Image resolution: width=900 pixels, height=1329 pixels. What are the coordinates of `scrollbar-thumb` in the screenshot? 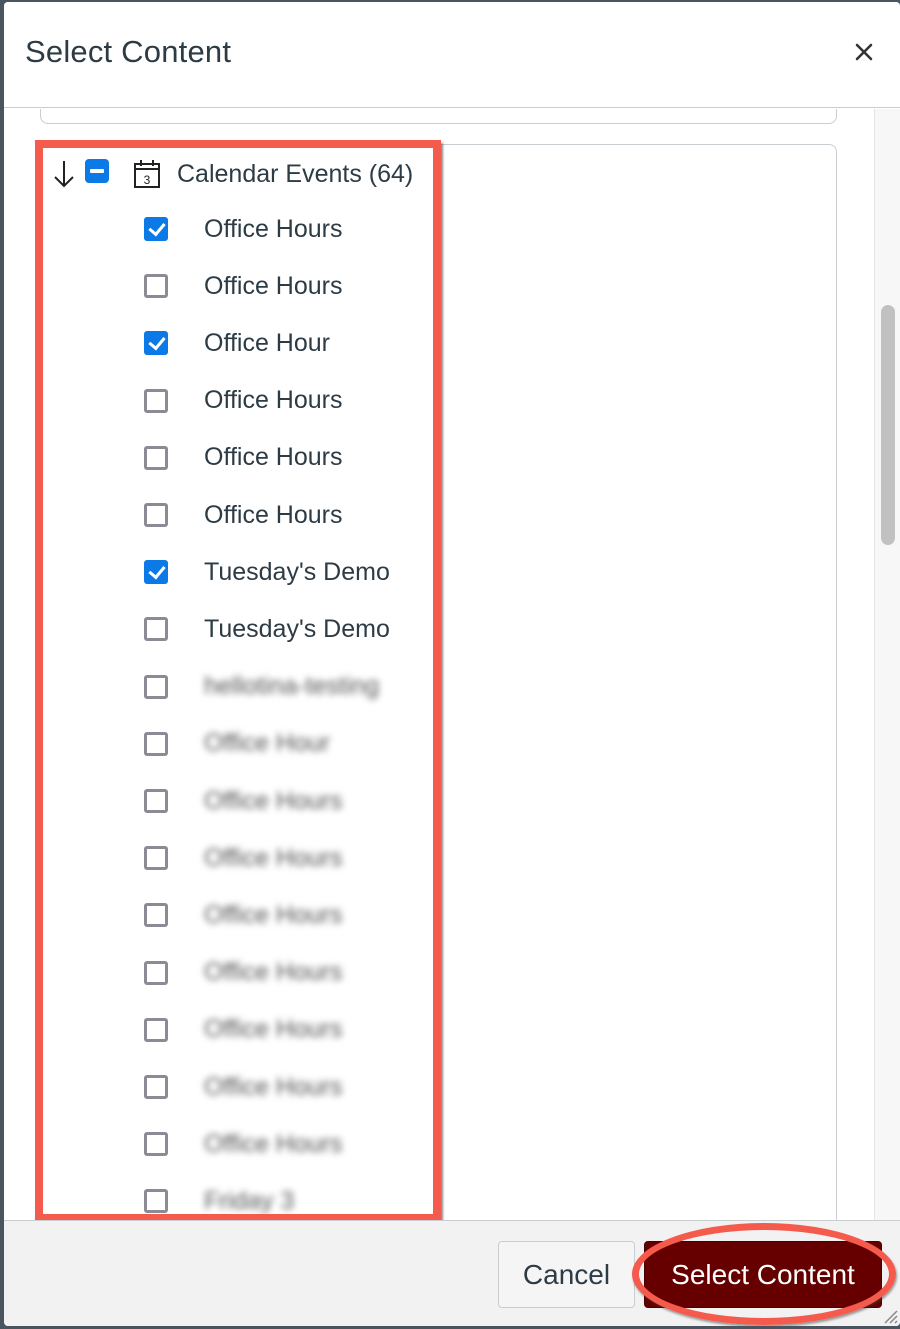 It's located at (888, 425).